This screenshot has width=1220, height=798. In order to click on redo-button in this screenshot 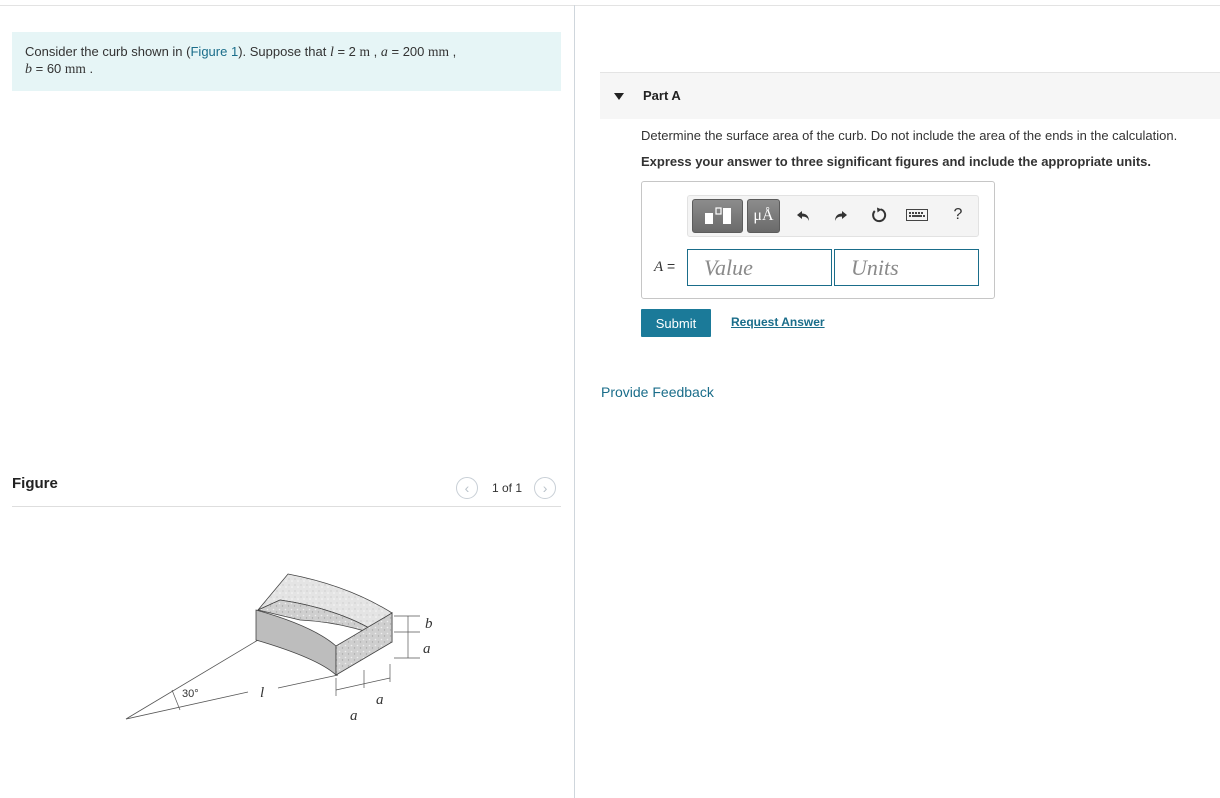, I will do `click(840, 215)`.